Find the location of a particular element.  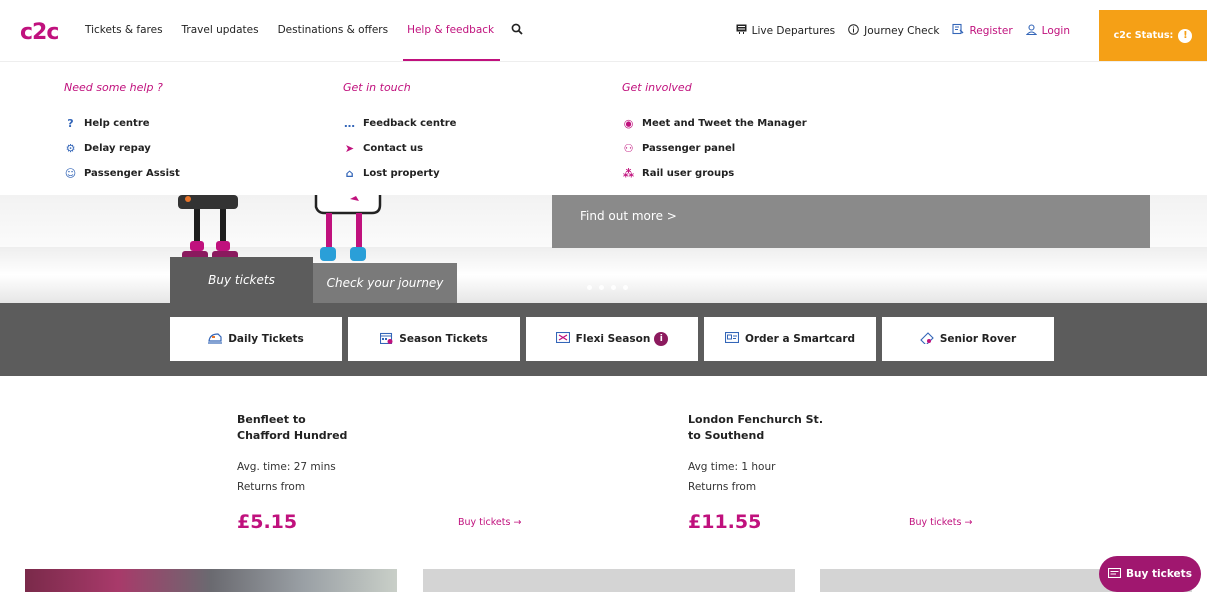

find-out-more-link: Find out more > is located at coordinates (628, 216).